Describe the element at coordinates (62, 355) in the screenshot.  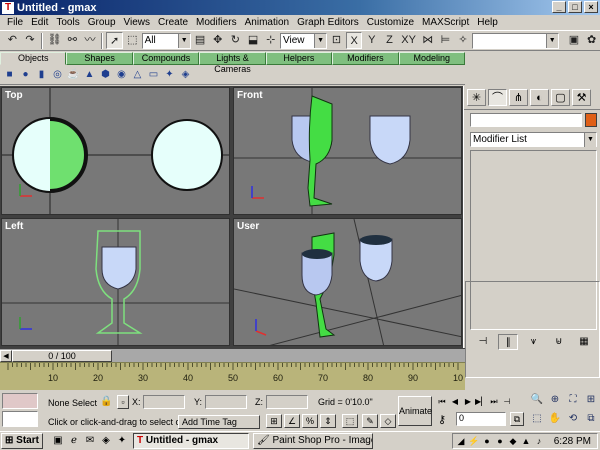
I see `time-slider-thumb: 0 / 100` at that location.